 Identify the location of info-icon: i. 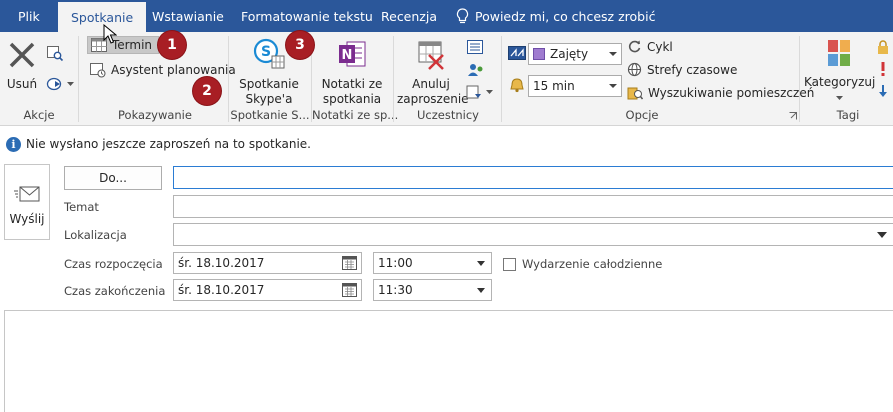
(13, 144).